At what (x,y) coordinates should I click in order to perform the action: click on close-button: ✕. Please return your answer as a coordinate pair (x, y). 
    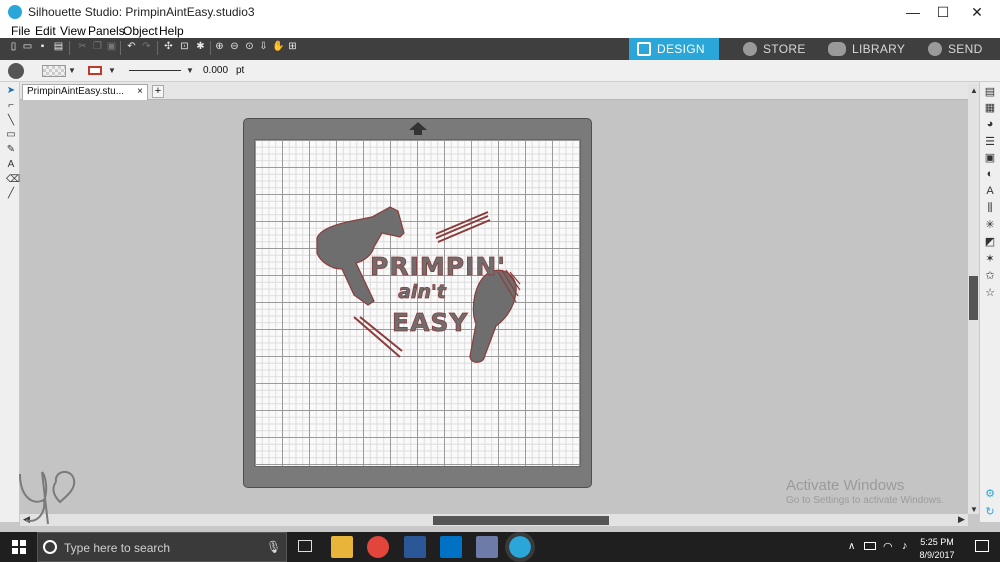
    Looking at the image, I should click on (977, 12).